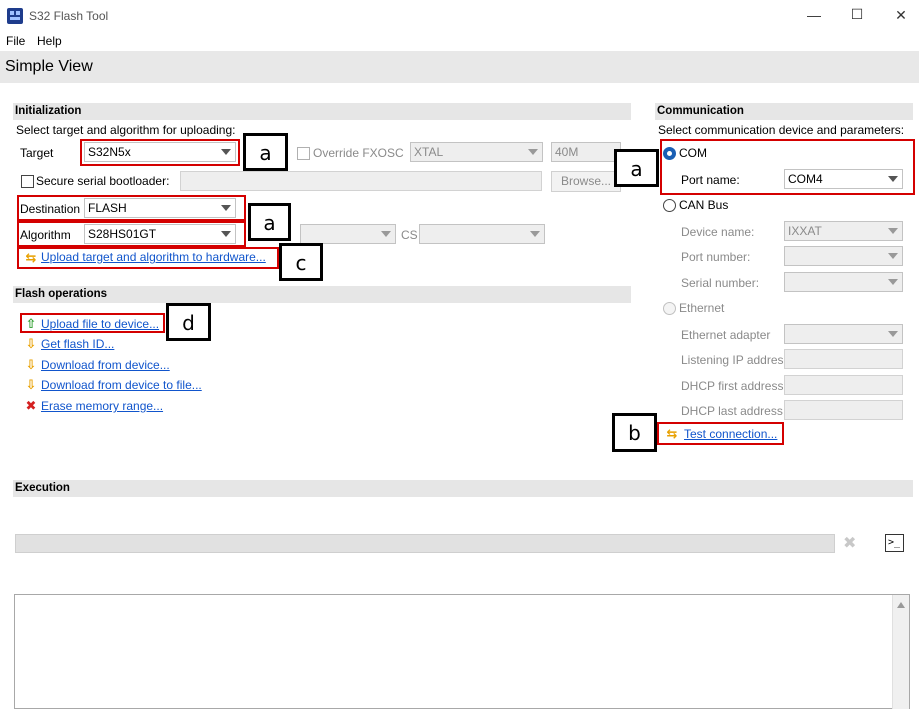 This screenshot has width=919, height=709. What do you see at coordinates (700, 111) in the screenshot?
I see `communication-title: Communication` at bounding box center [700, 111].